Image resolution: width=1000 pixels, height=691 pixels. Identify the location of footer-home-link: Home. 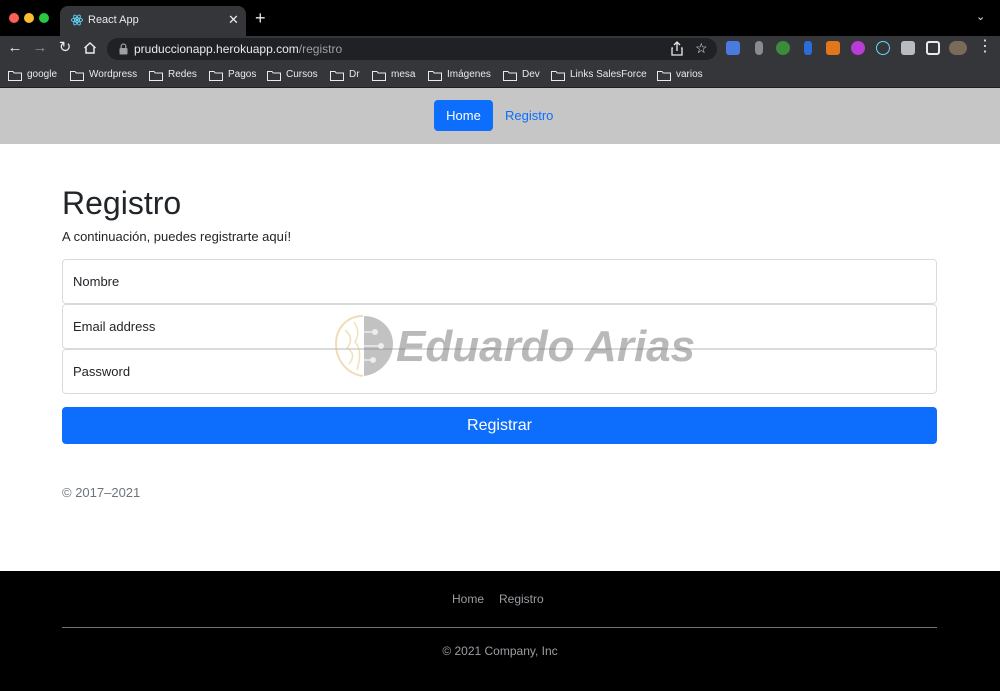
(468, 599).